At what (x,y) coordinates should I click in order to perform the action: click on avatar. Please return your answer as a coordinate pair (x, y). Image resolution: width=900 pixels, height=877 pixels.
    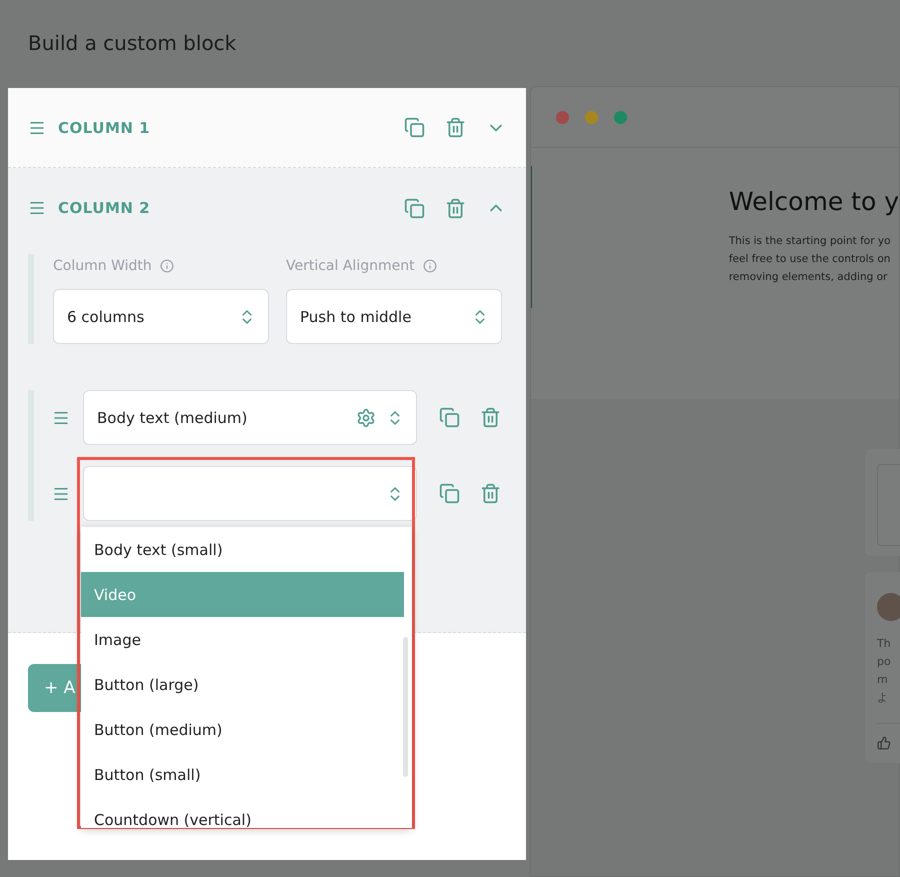
    Looking at the image, I should click on (888, 607).